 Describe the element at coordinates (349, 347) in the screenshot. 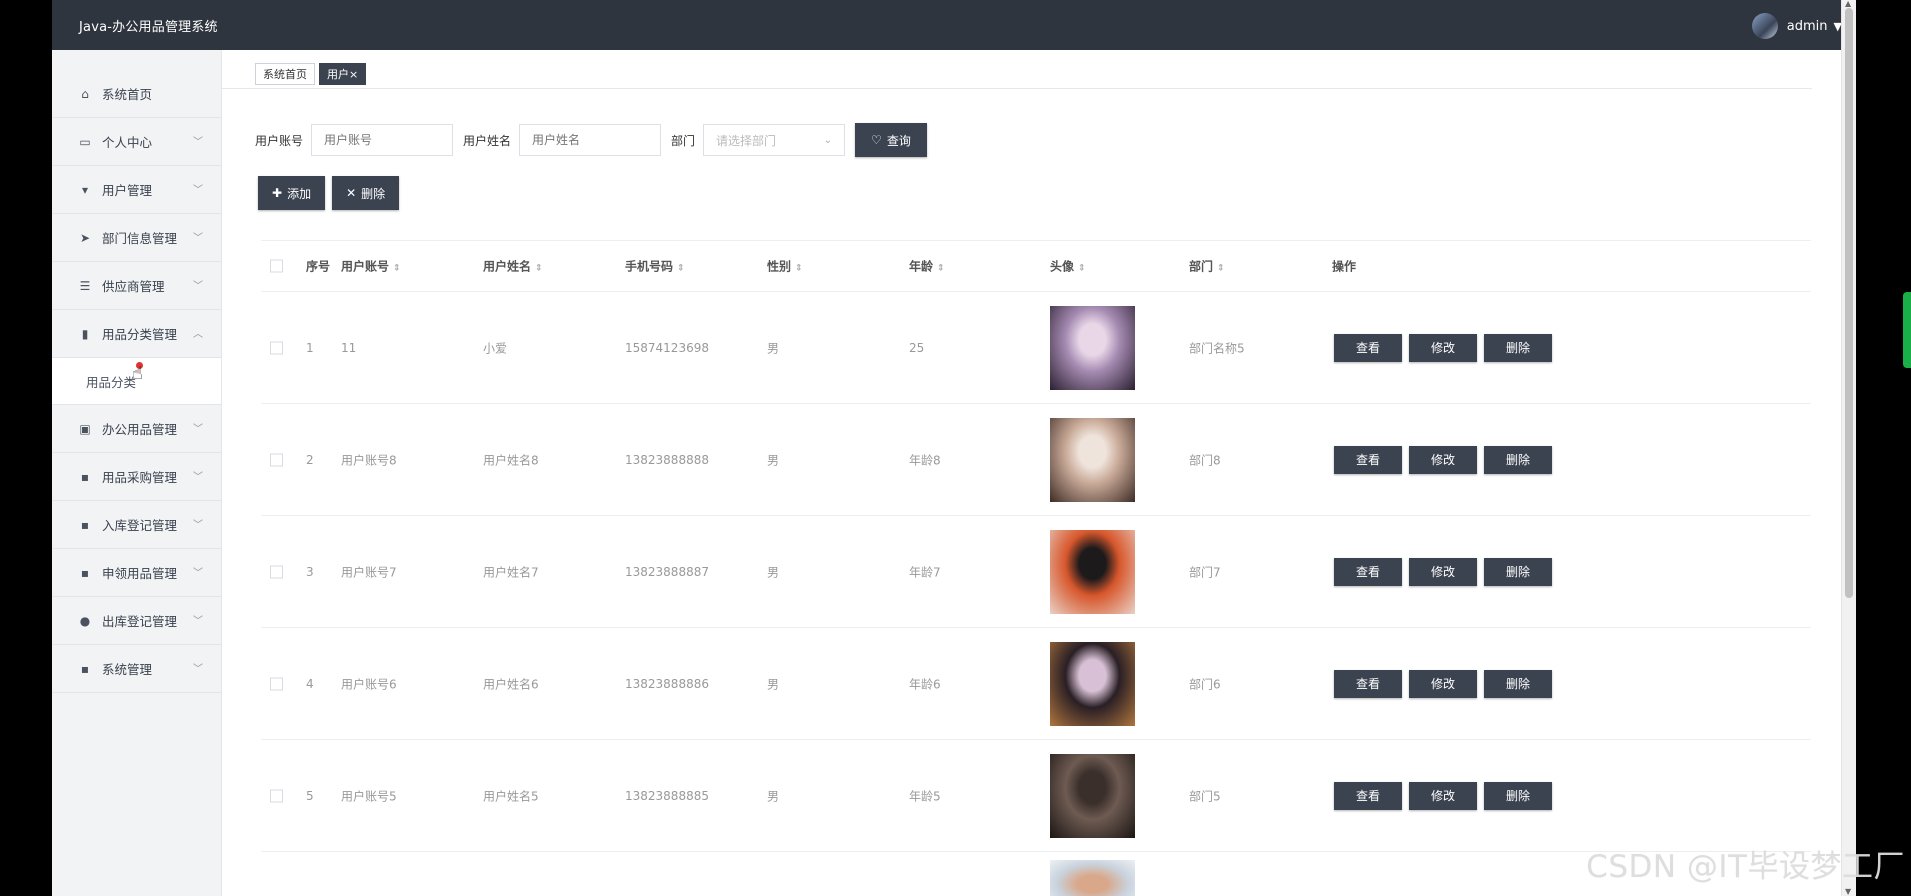

I see `cell-account: 11` at that location.